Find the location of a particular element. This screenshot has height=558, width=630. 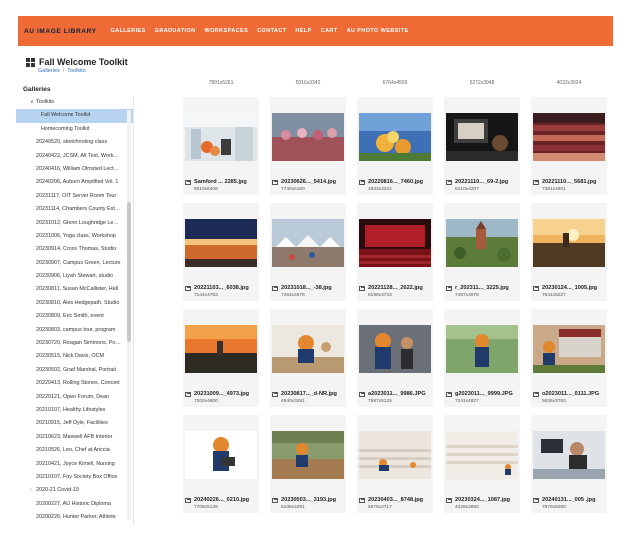

image-card: Samford ... 2285.jpg 8010x6408 is located at coordinates (221, 146).